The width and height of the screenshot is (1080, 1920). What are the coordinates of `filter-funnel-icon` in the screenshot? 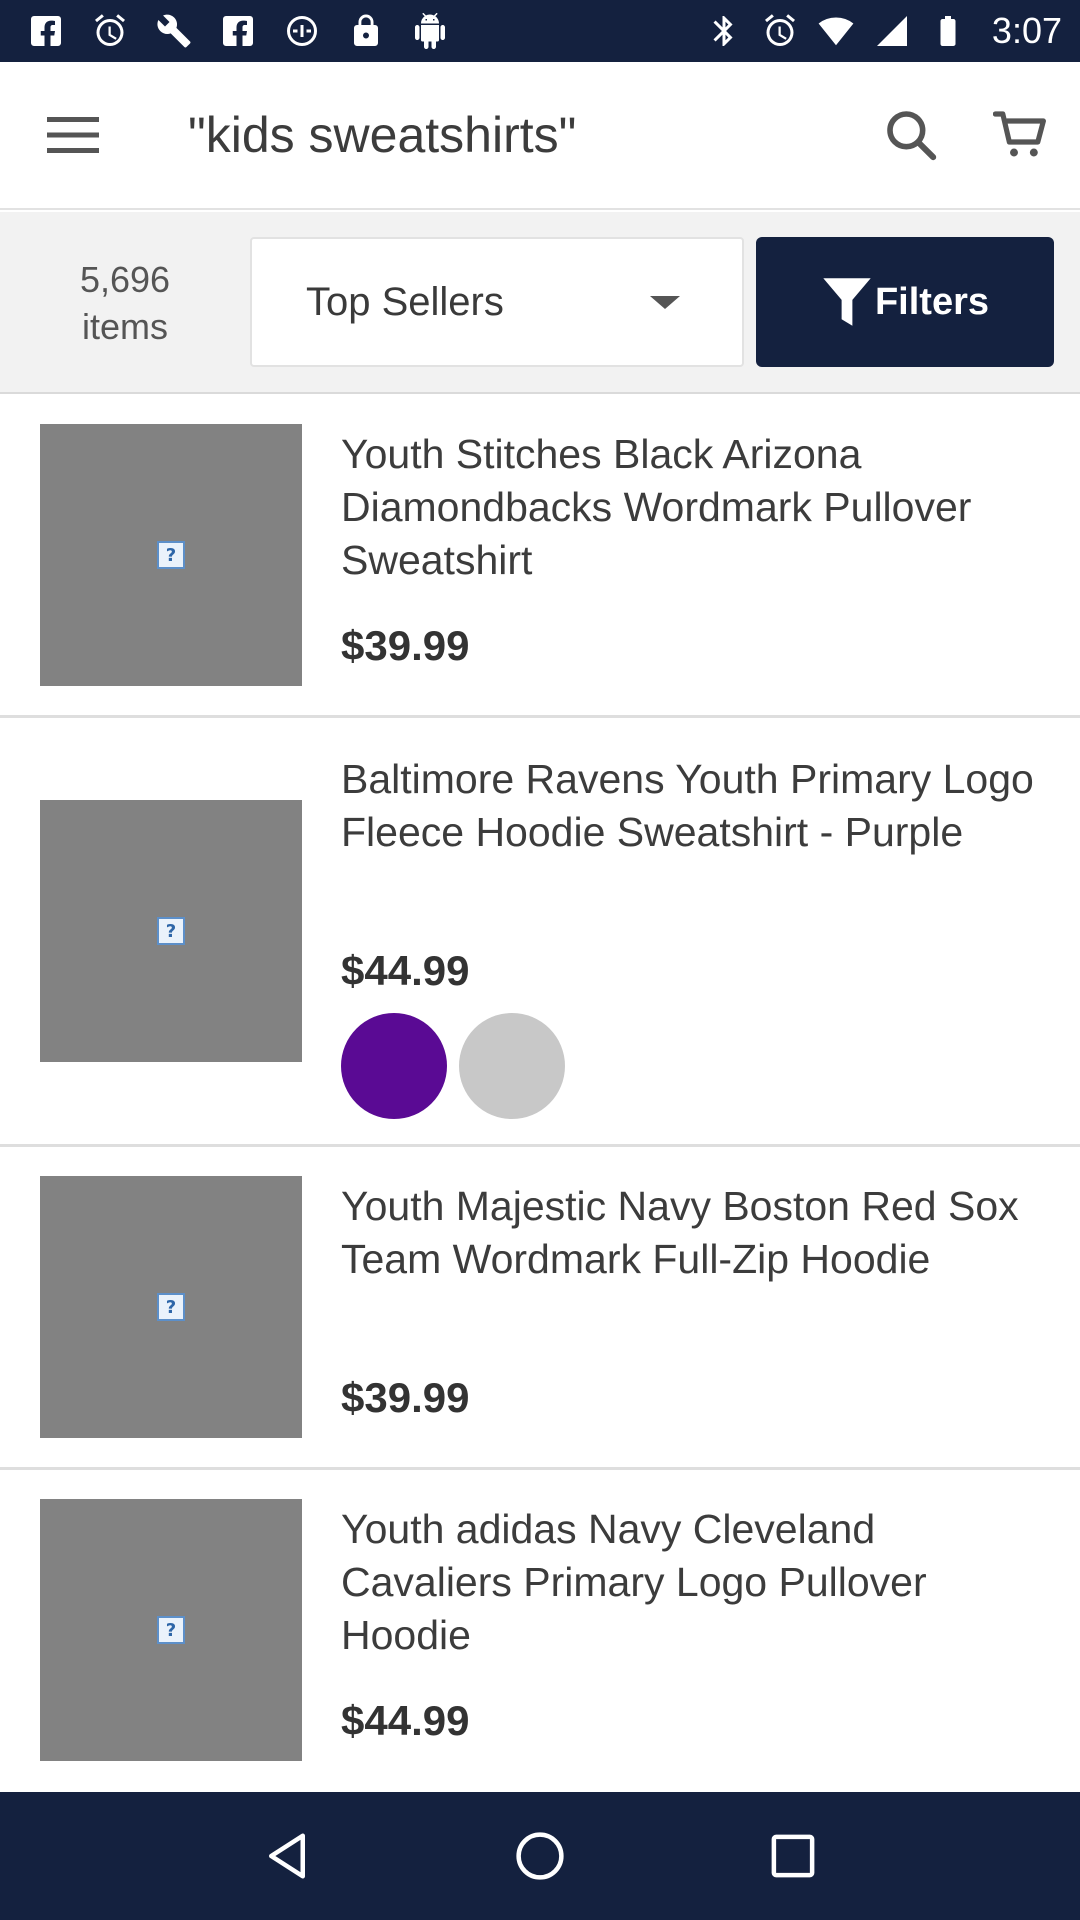 It's located at (847, 302).